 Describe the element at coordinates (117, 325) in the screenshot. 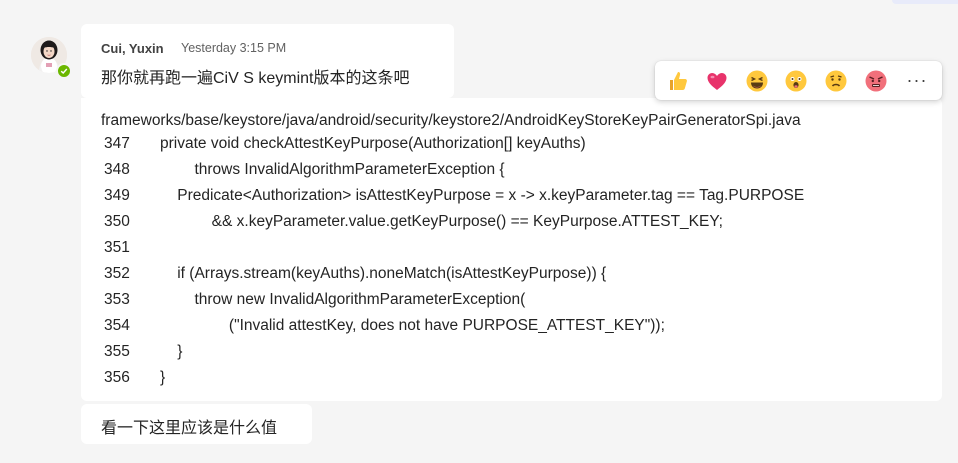

I see `line-number: 354` at that location.